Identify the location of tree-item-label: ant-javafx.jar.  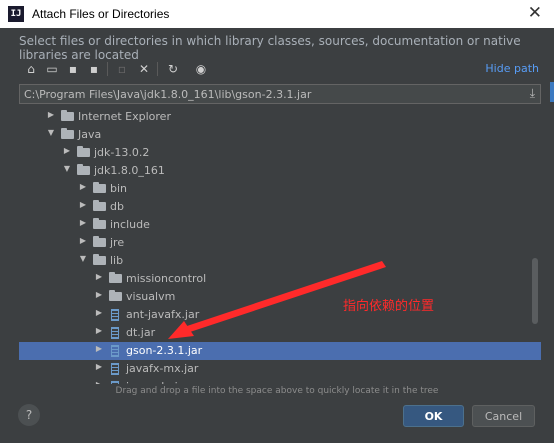
(163, 314).